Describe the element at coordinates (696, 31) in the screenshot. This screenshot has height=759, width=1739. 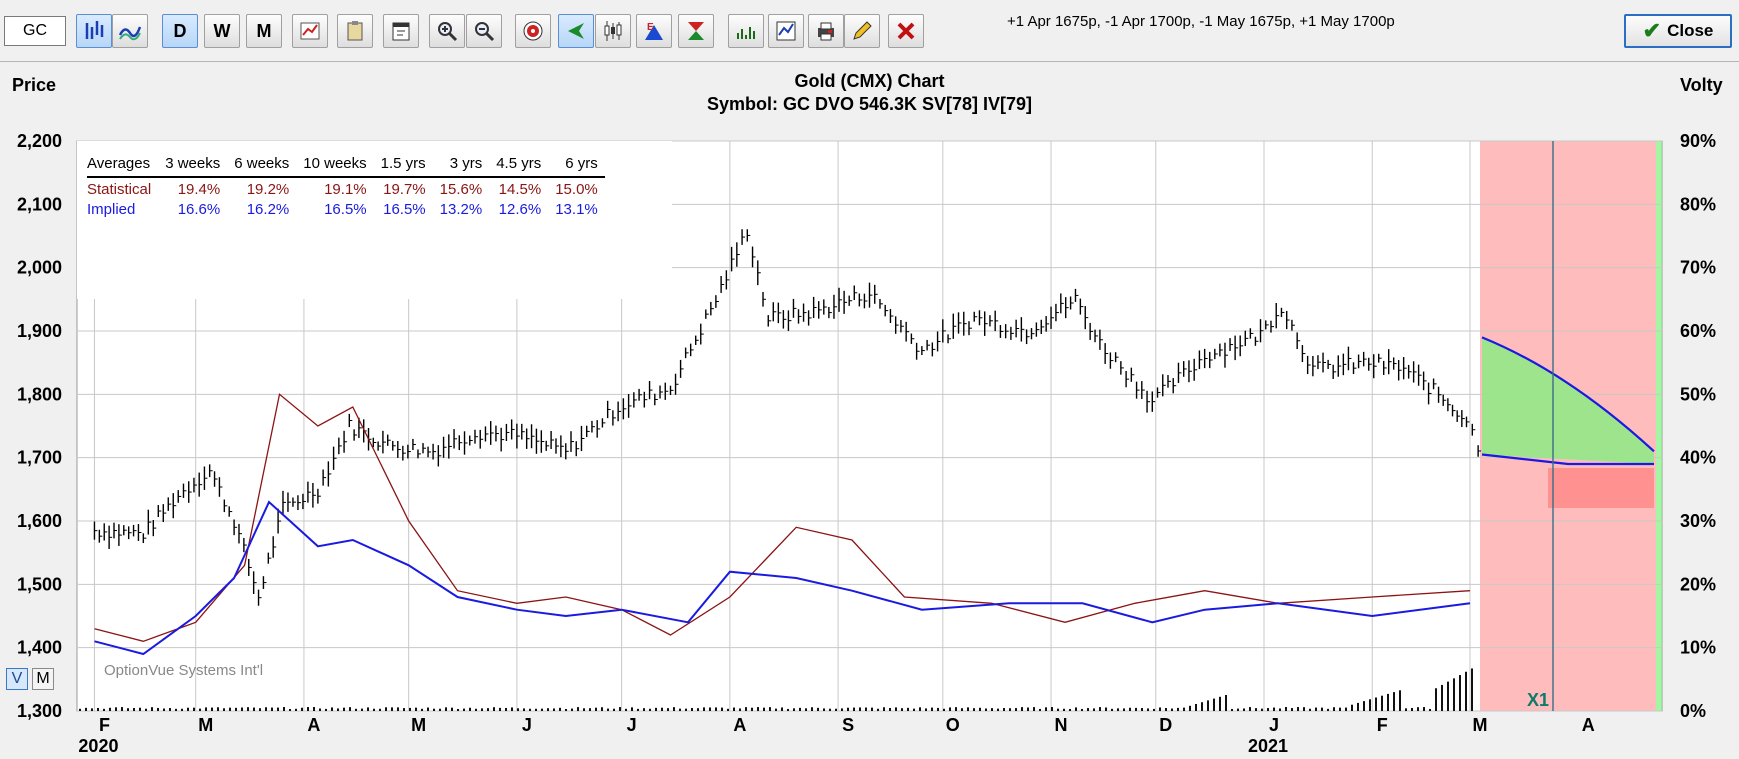
I see `dividend-button` at that location.